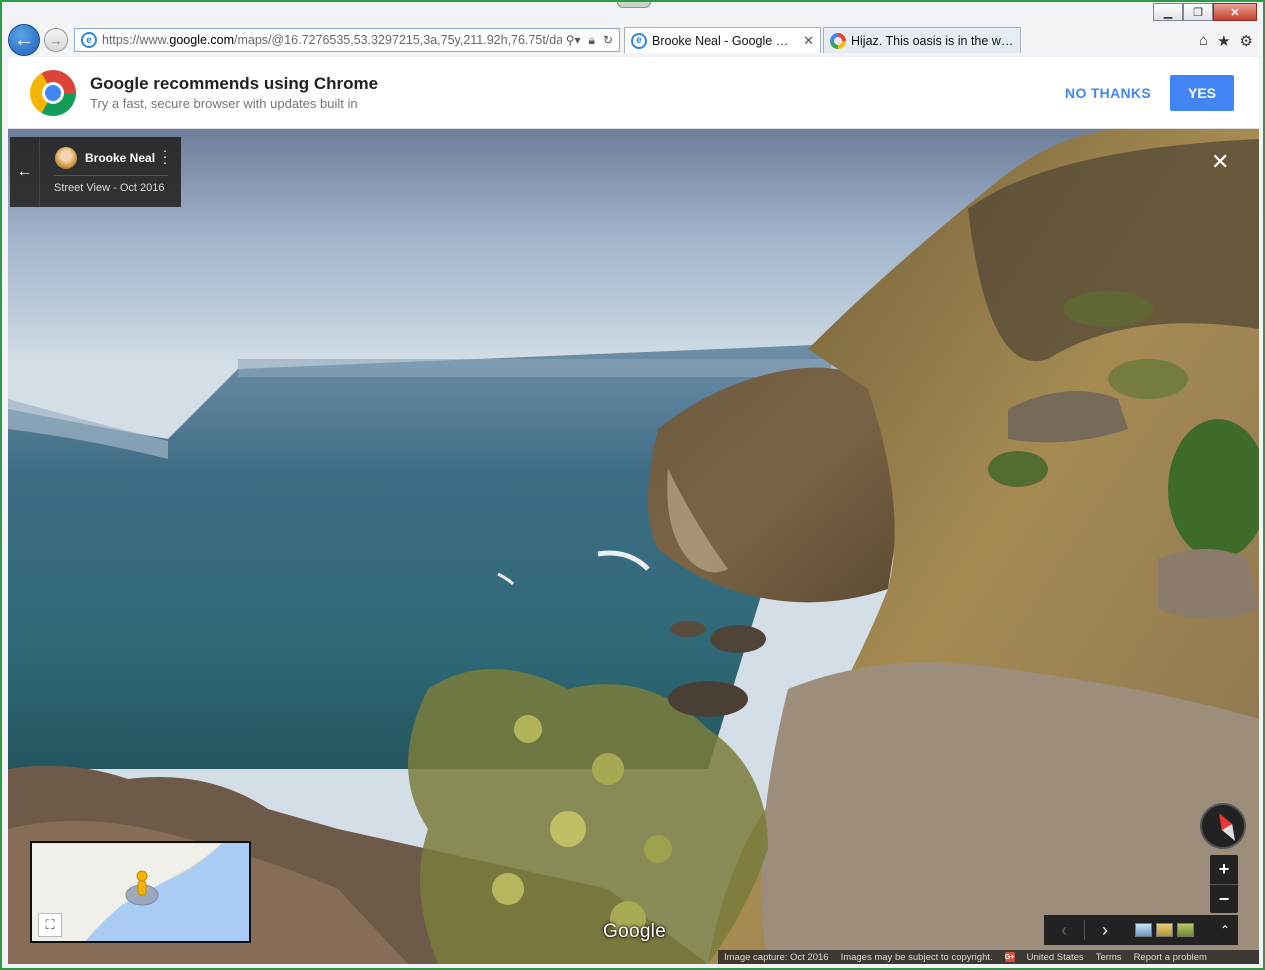 The width and height of the screenshot is (1265, 970). I want to click on zoom-in-button: +, so click(1224, 869).